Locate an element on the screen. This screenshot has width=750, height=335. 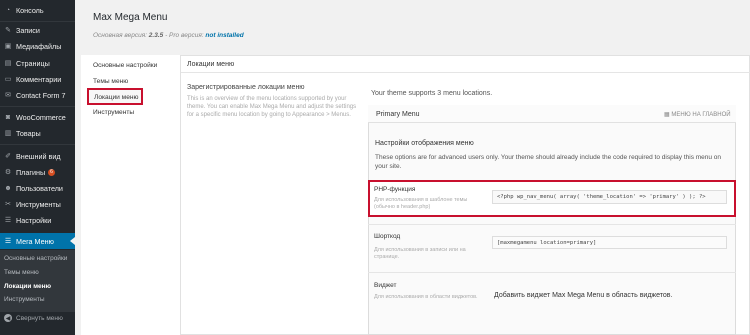
sidebar-item-products: ▥ Товары is located at coordinates (37, 133).